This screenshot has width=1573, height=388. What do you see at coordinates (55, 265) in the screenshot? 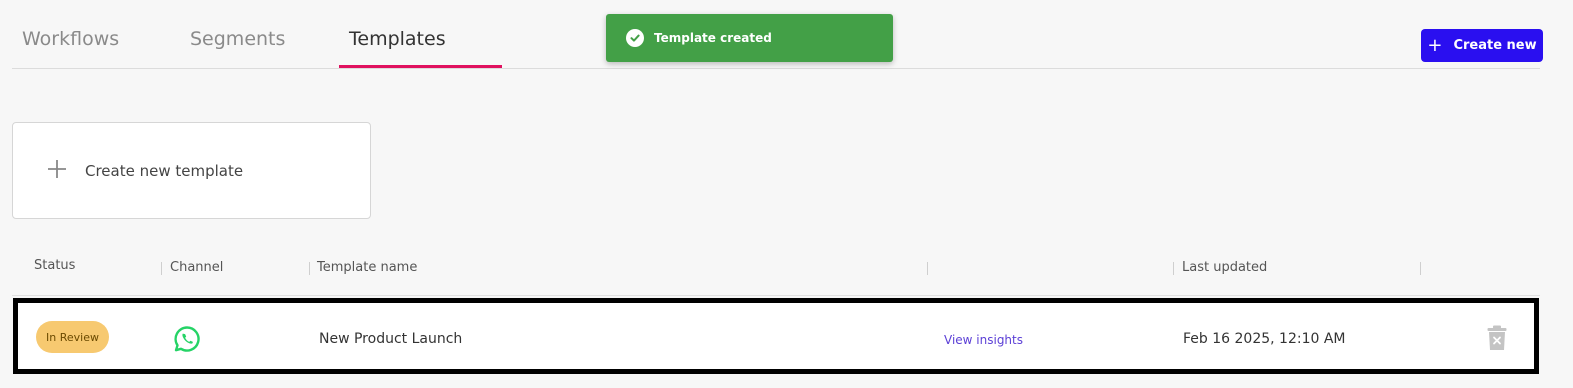
I see `column-header-status: Status` at bounding box center [55, 265].